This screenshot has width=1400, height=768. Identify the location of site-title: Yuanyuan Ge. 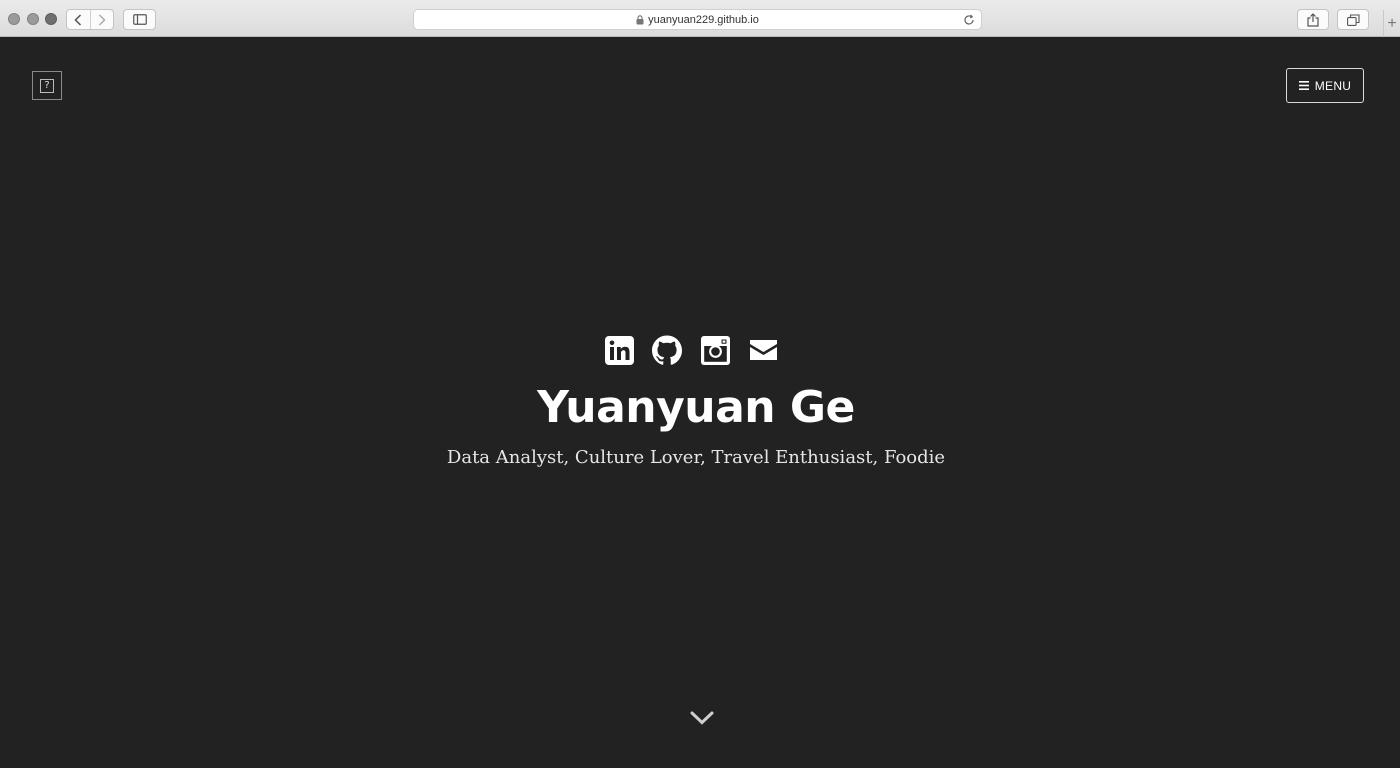
(696, 407).